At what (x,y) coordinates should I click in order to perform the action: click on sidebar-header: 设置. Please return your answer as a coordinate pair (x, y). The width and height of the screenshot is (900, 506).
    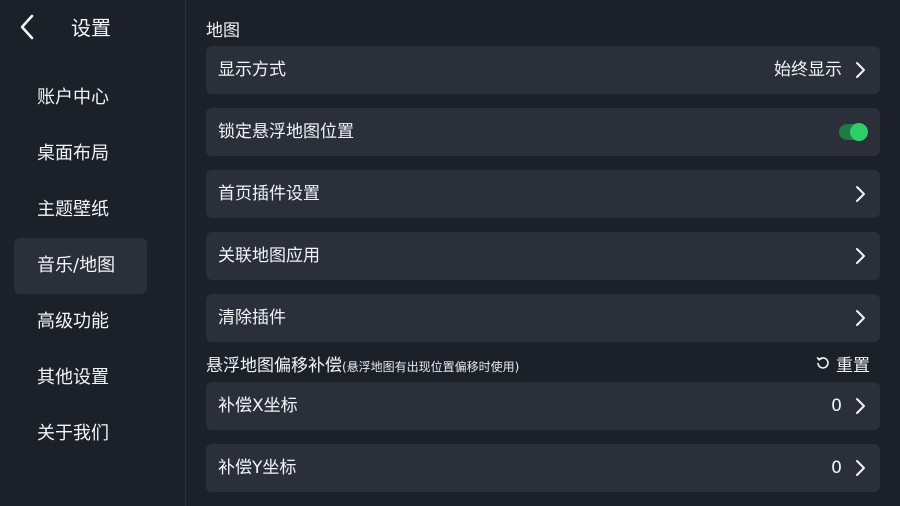
    Looking at the image, I should click on (92, 28).